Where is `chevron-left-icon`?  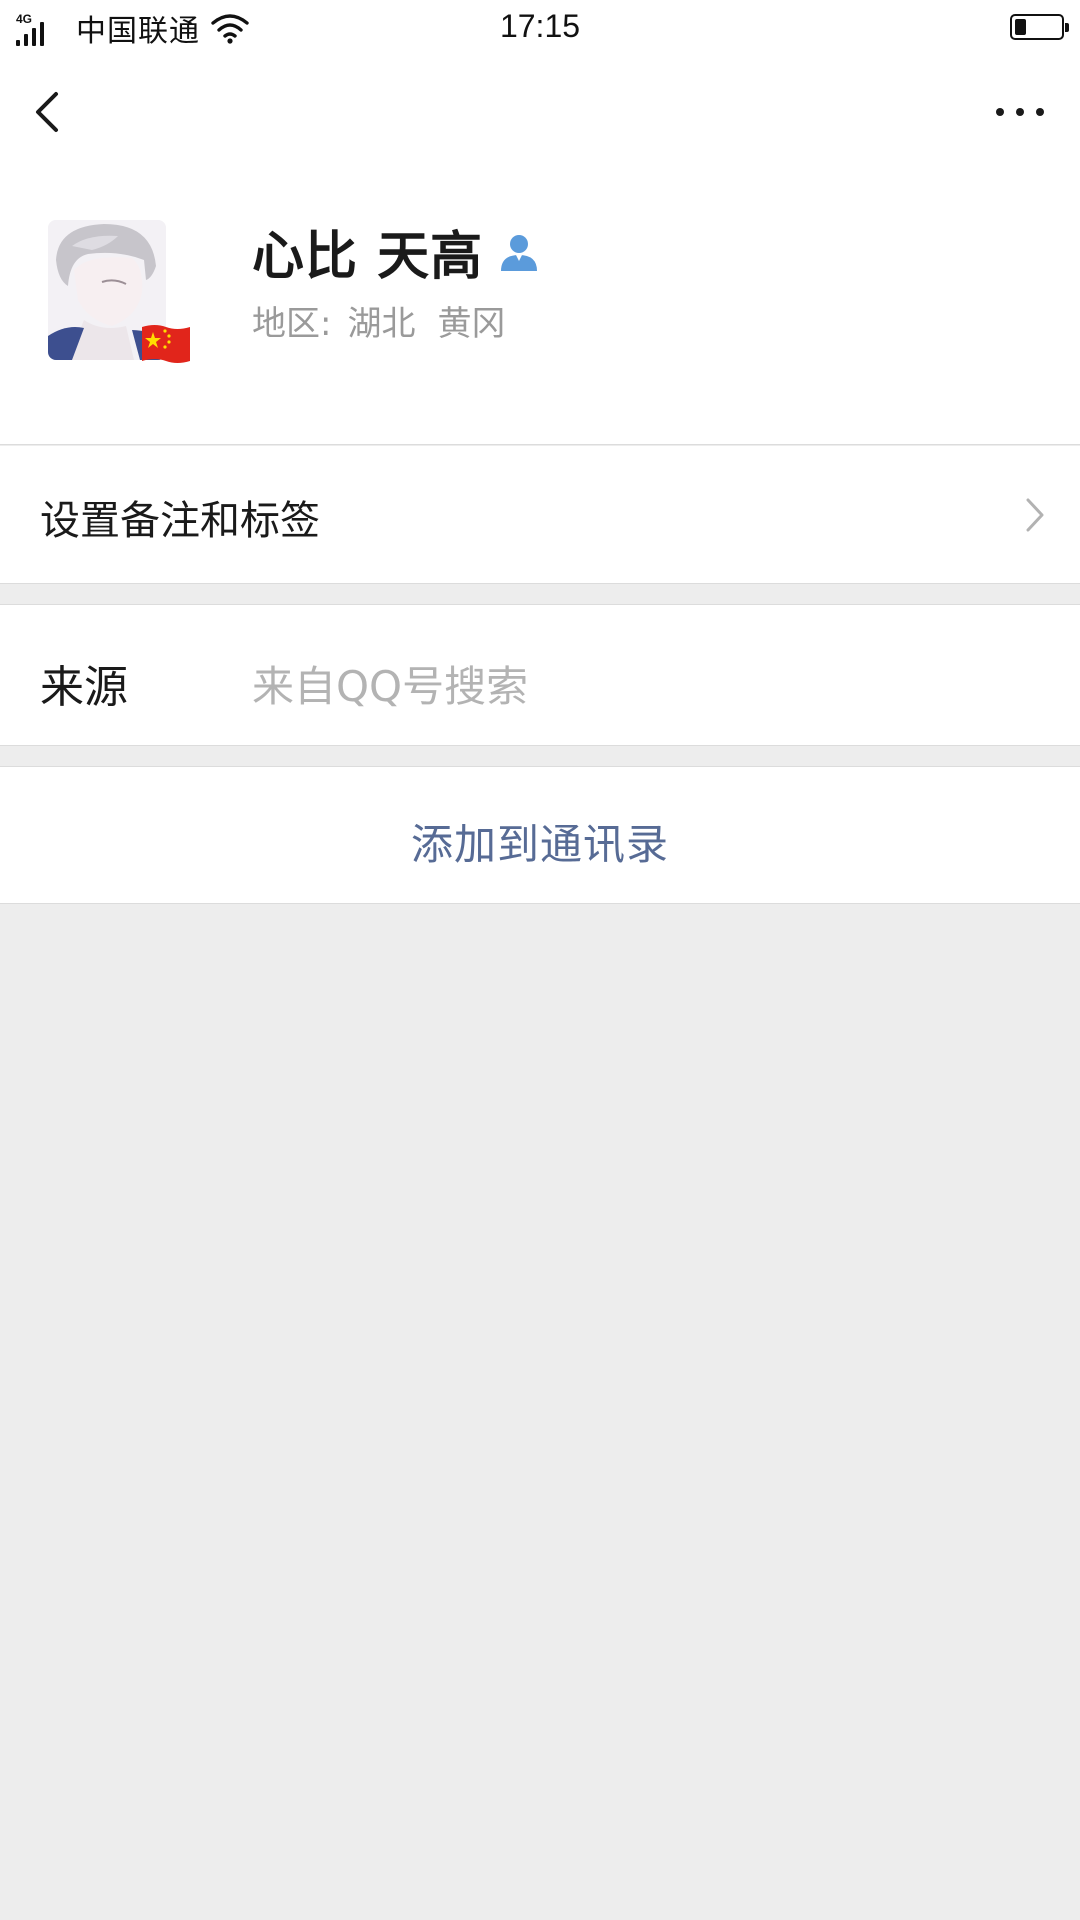
chevron-left-icon is located at coordinates (49, 112).